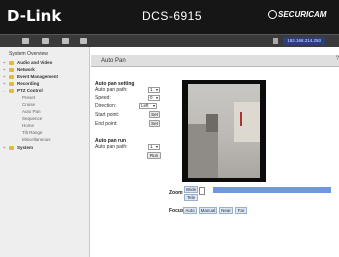 The image size is (339, 257). What do you see at coordinates (203, 151) in the screenshot?
I see `video-wall` at bounding box center [203, 151].